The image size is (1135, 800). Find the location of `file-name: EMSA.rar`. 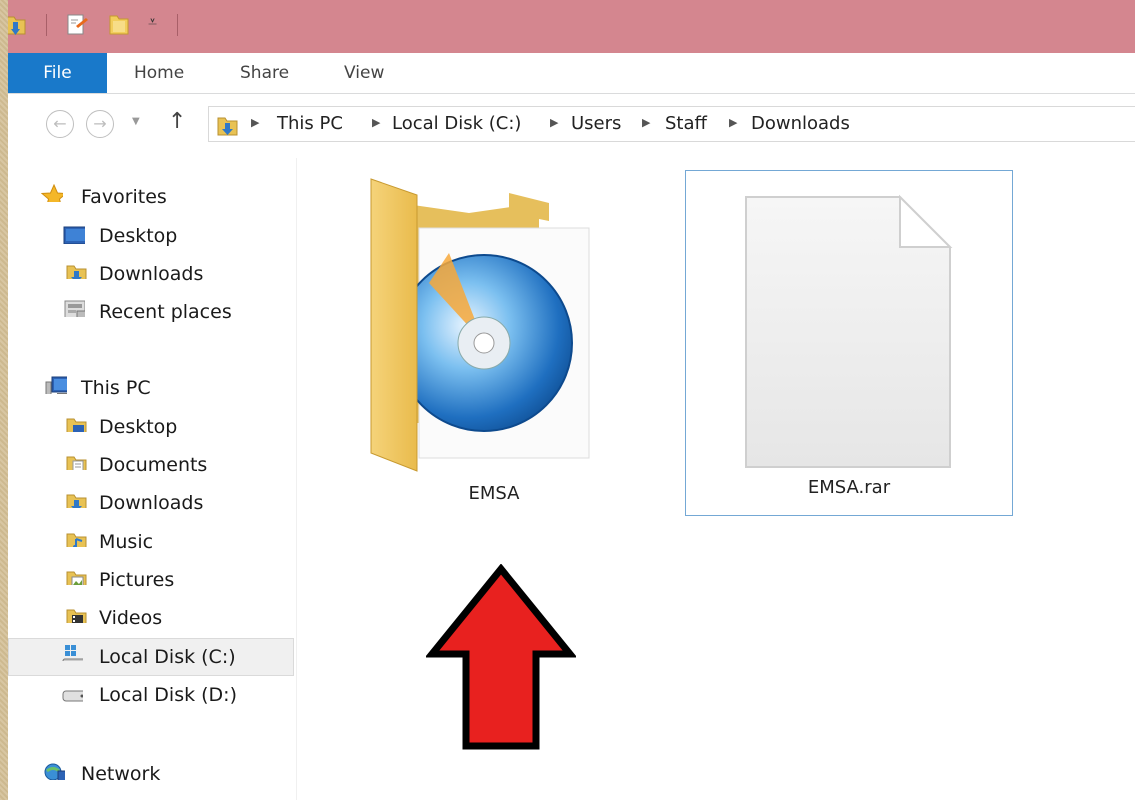

file-name: EMSA.rar is located at coordinates (849, 487).